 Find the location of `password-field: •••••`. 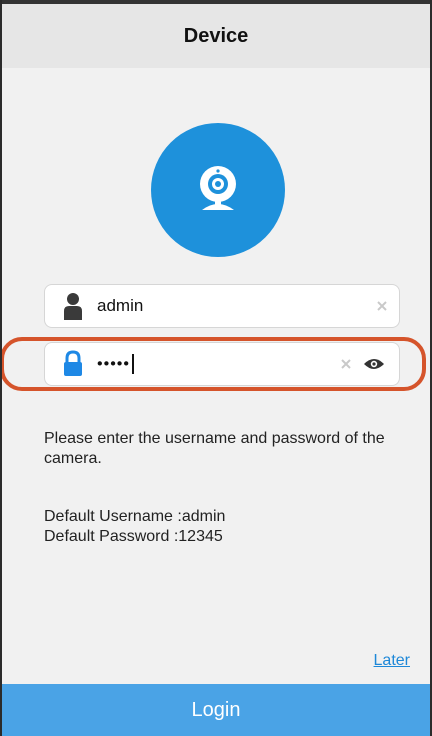

password-field: ••••• is located at coordinates (222, 364).